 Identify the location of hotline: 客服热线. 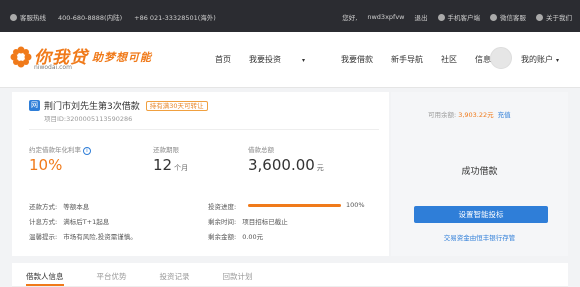
(28, 17).